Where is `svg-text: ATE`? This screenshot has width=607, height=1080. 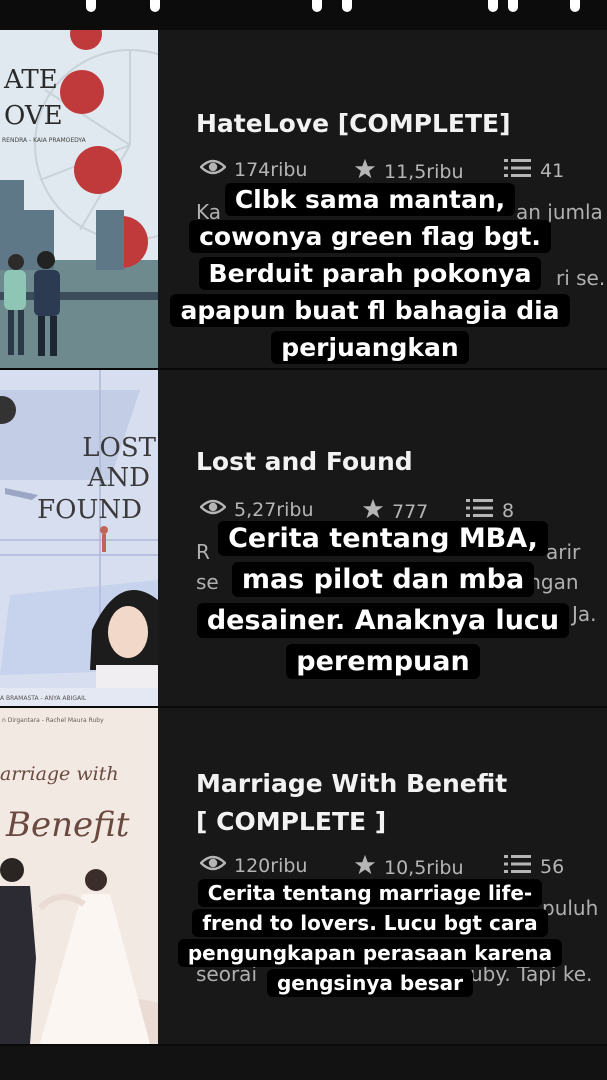 svg-text: ATE is located at coordinates (30, 80).